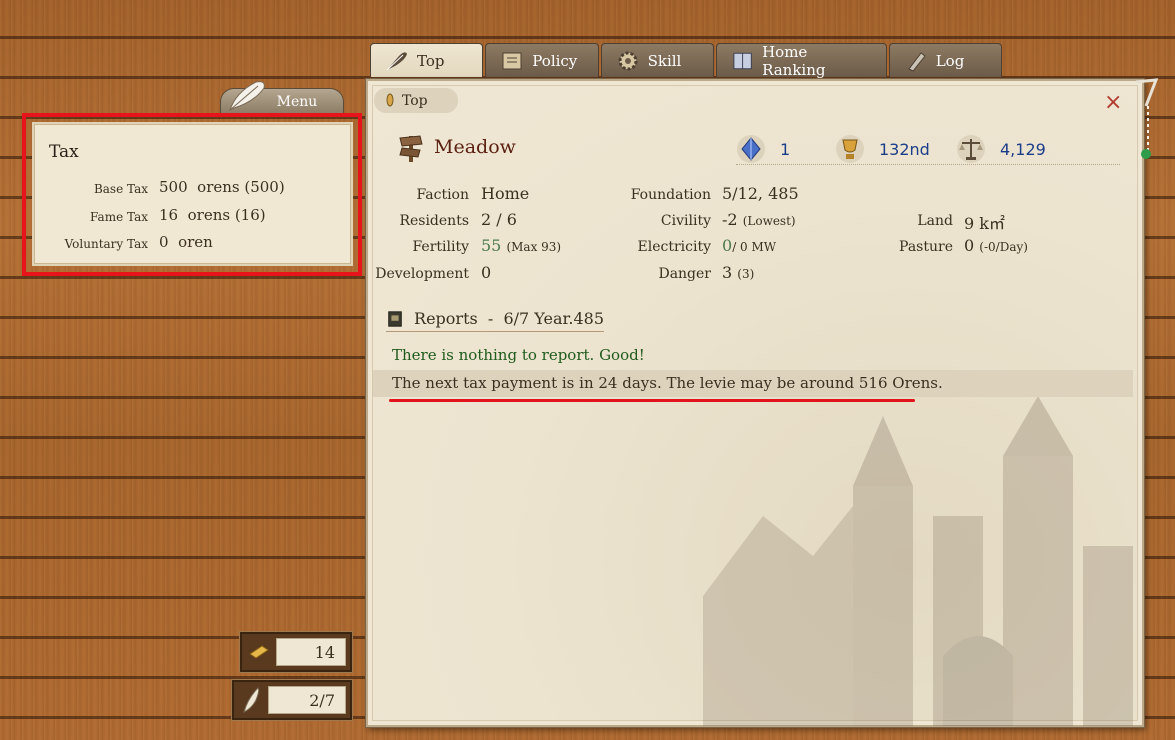  I want to click on danger-value: 3, so click(727, 272).